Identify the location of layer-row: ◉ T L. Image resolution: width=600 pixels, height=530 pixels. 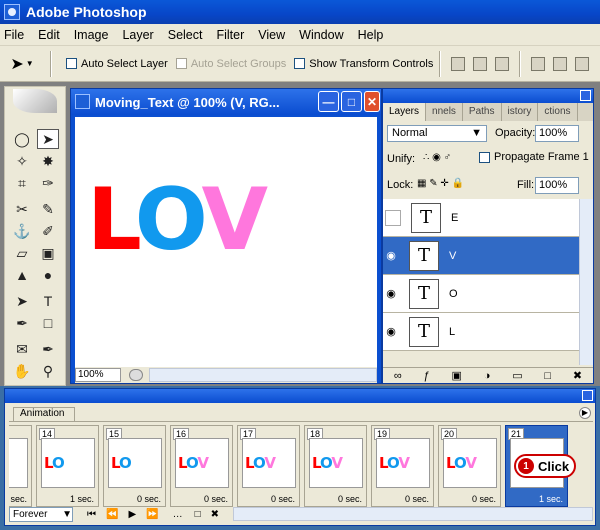
(481, 332).